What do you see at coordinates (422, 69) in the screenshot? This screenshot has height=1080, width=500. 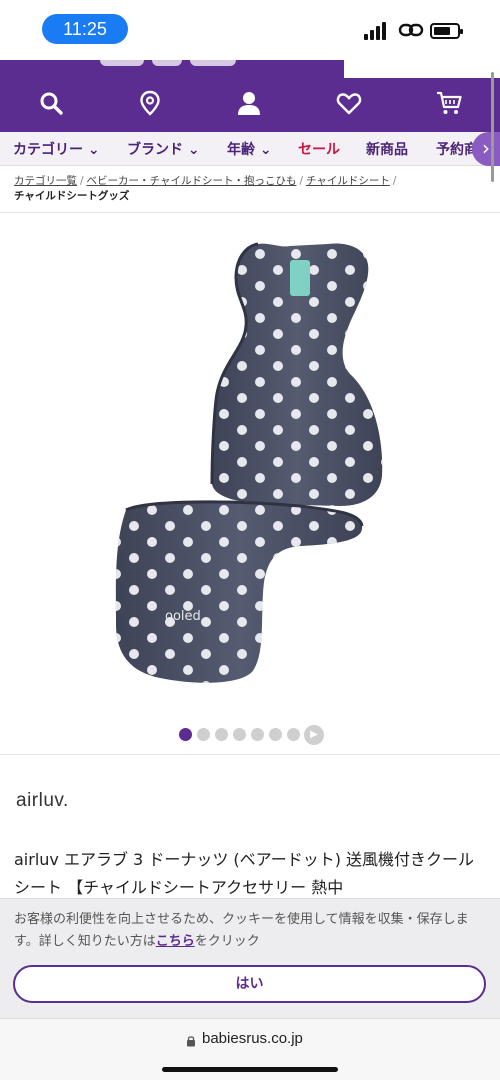 I see `header-utility-strip` at bounding box center [422, 69].